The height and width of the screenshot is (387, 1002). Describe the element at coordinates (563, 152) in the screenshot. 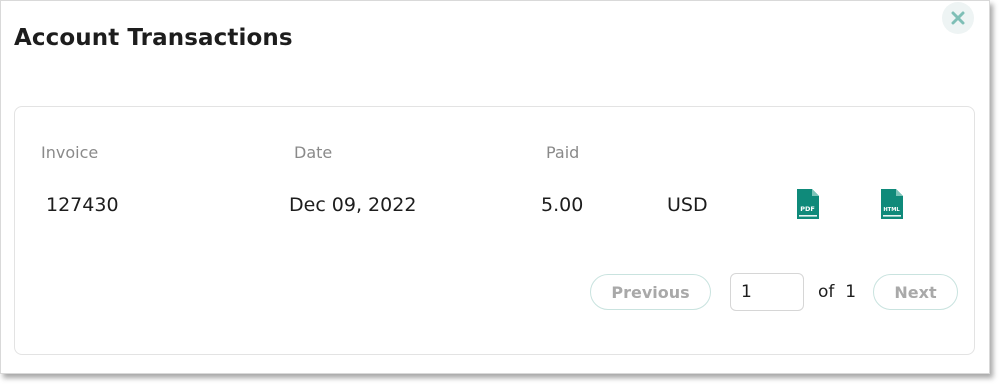

I see `paid-column-header: Paid` at that location.